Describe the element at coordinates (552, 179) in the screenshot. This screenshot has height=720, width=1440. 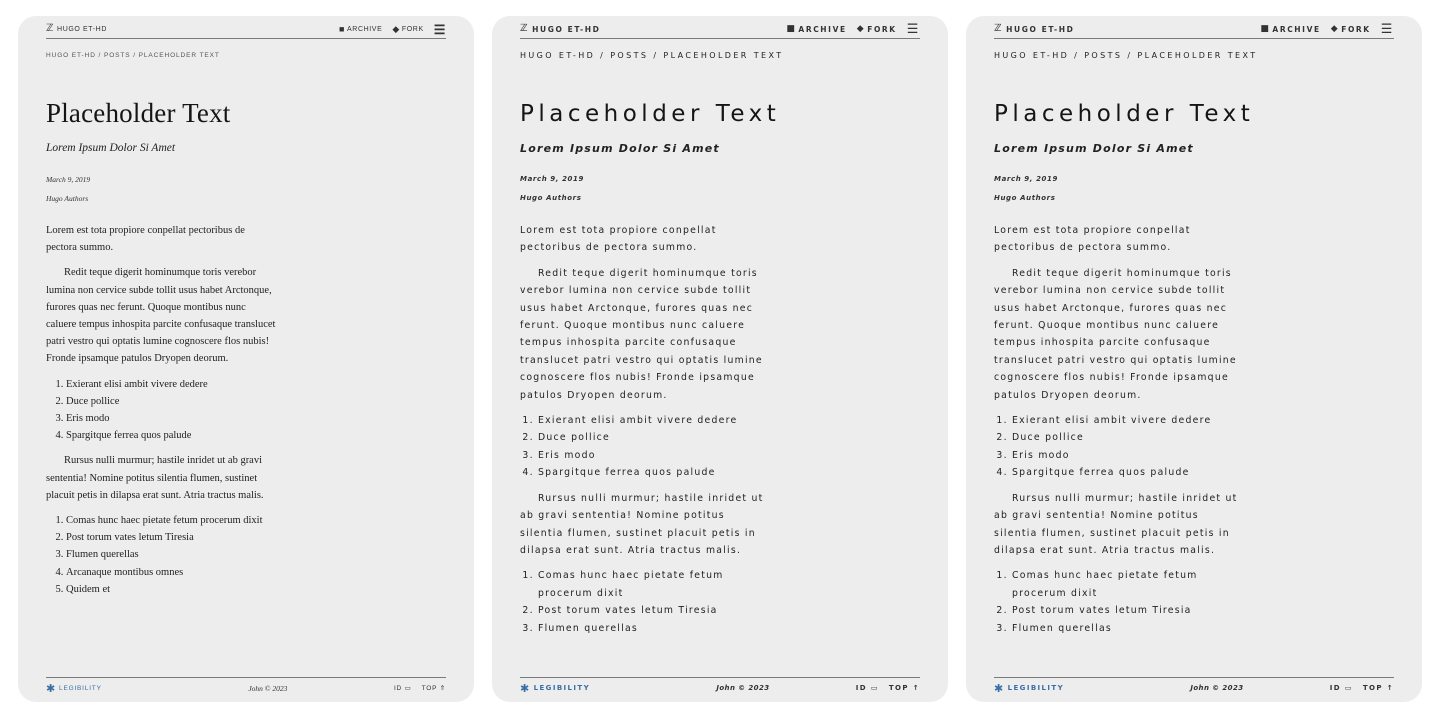
I see `post-date: March 9, 2019` at that location.